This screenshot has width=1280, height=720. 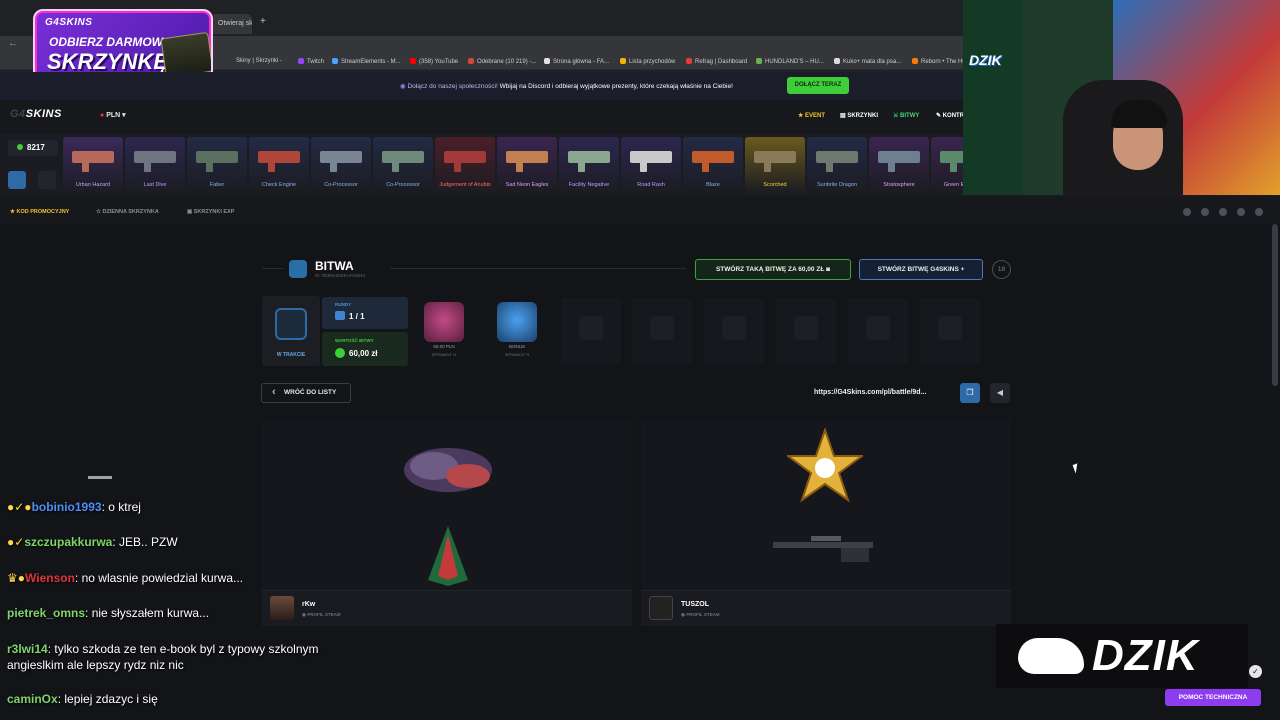 What do you see at coordinates (1259, 212) in the screenshot?
I see `telegram-icon` at bounding box center [1259, 212].